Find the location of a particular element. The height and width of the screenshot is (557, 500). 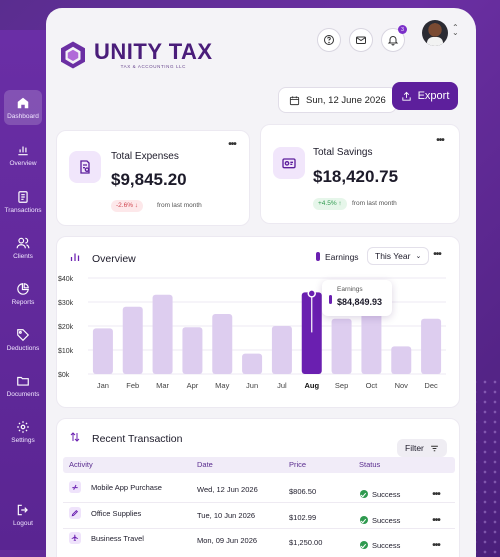

date-cell: Wed, 12 Jun 2026 is located at coordinates (227, 489).